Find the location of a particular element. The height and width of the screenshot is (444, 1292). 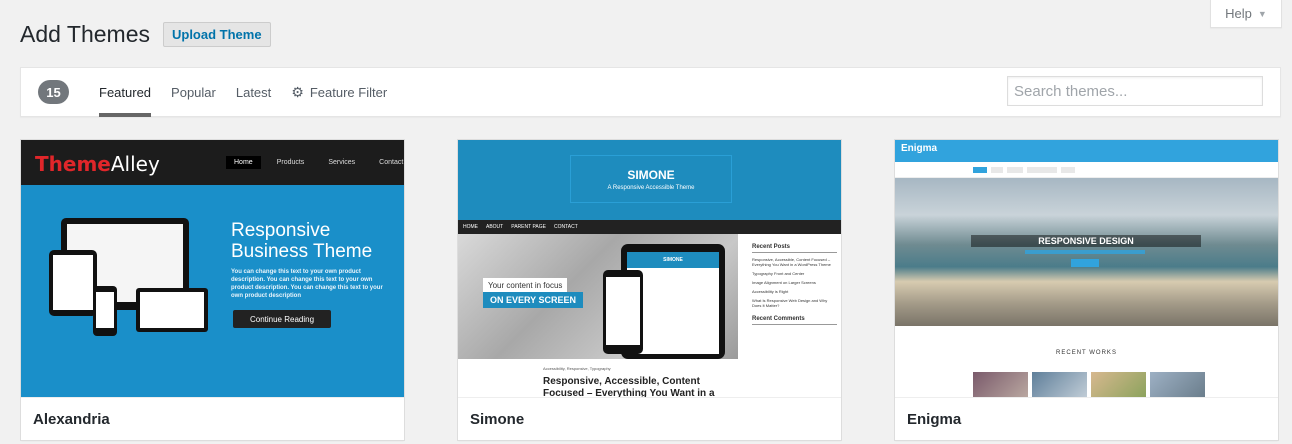

preview-recent-works: RECENT WORKS is located at coordinates (1086, 353).